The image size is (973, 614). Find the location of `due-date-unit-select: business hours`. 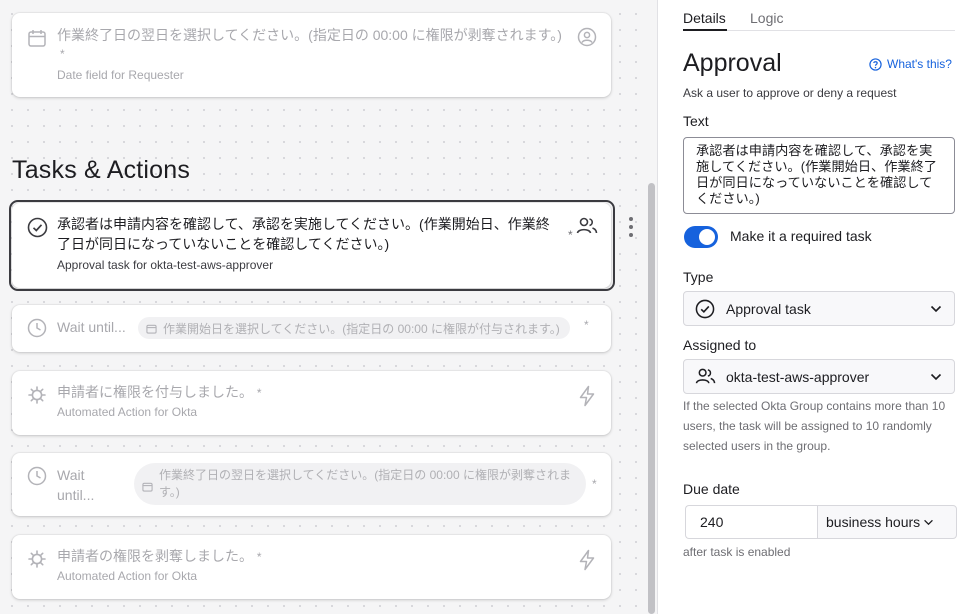

due-date-unit-select: business hours is located at coordinates (887, 522).